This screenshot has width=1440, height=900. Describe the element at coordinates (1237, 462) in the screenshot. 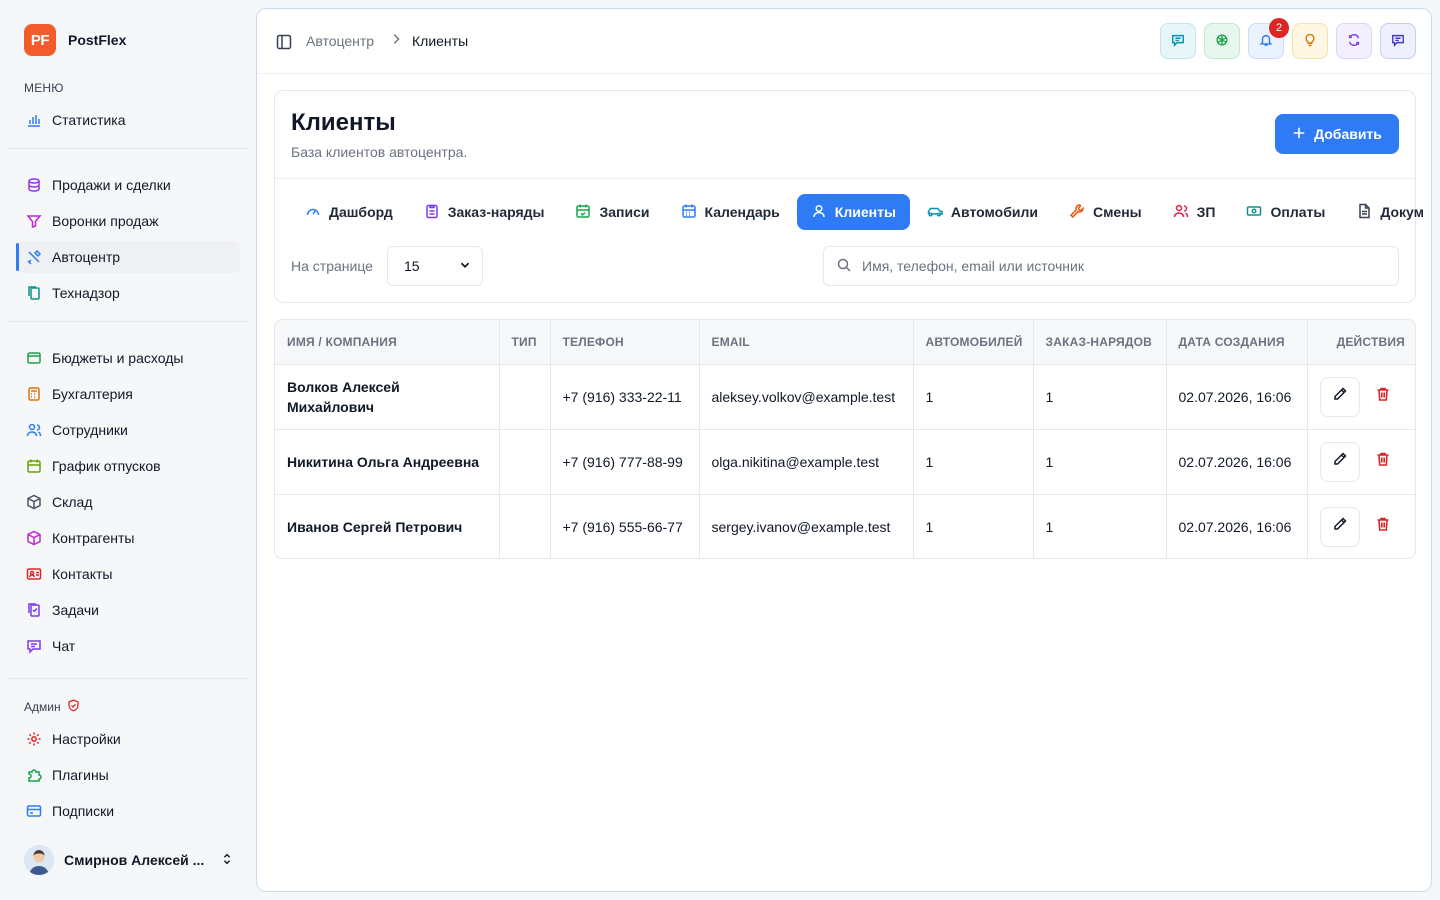

I see `client-created: 02.07.2026, 16:06` at that location.